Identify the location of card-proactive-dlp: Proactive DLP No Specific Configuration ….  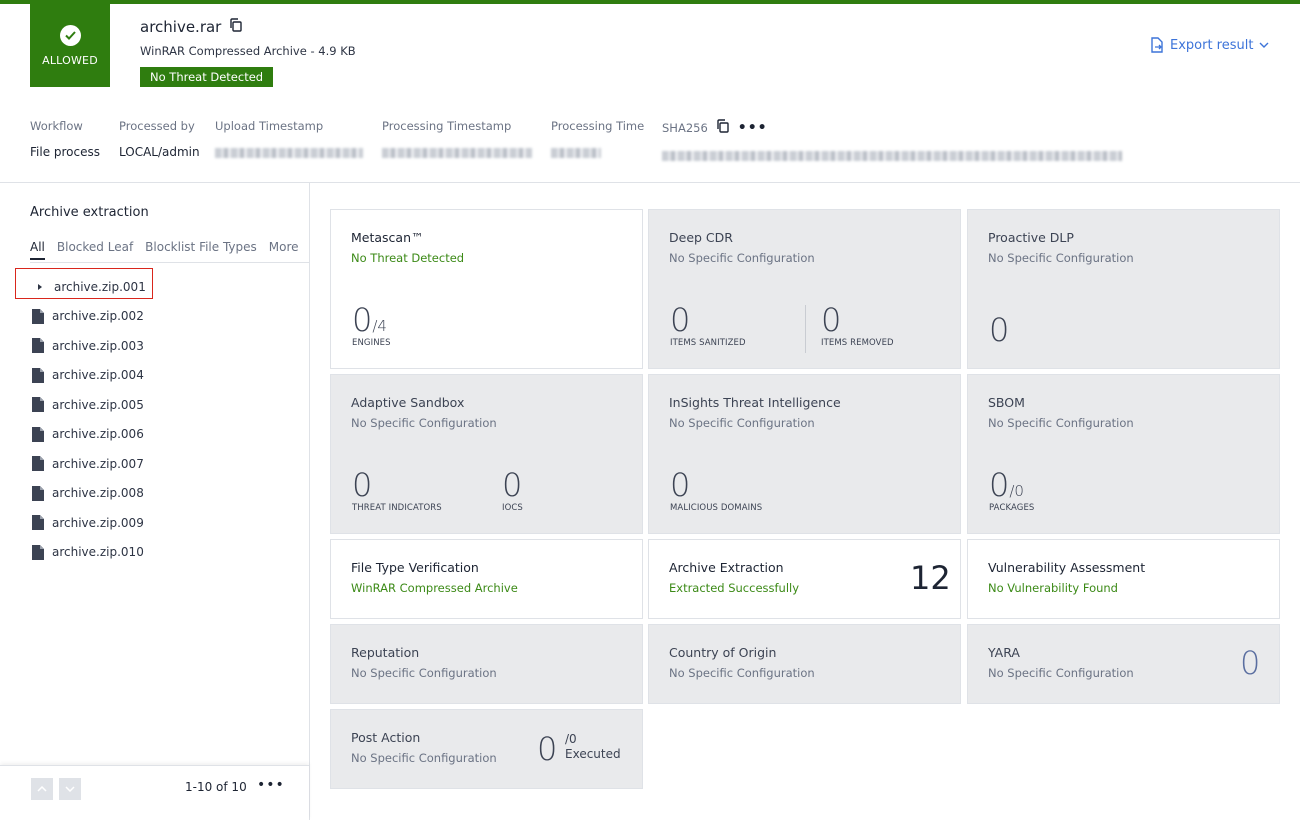
(1123, 289).